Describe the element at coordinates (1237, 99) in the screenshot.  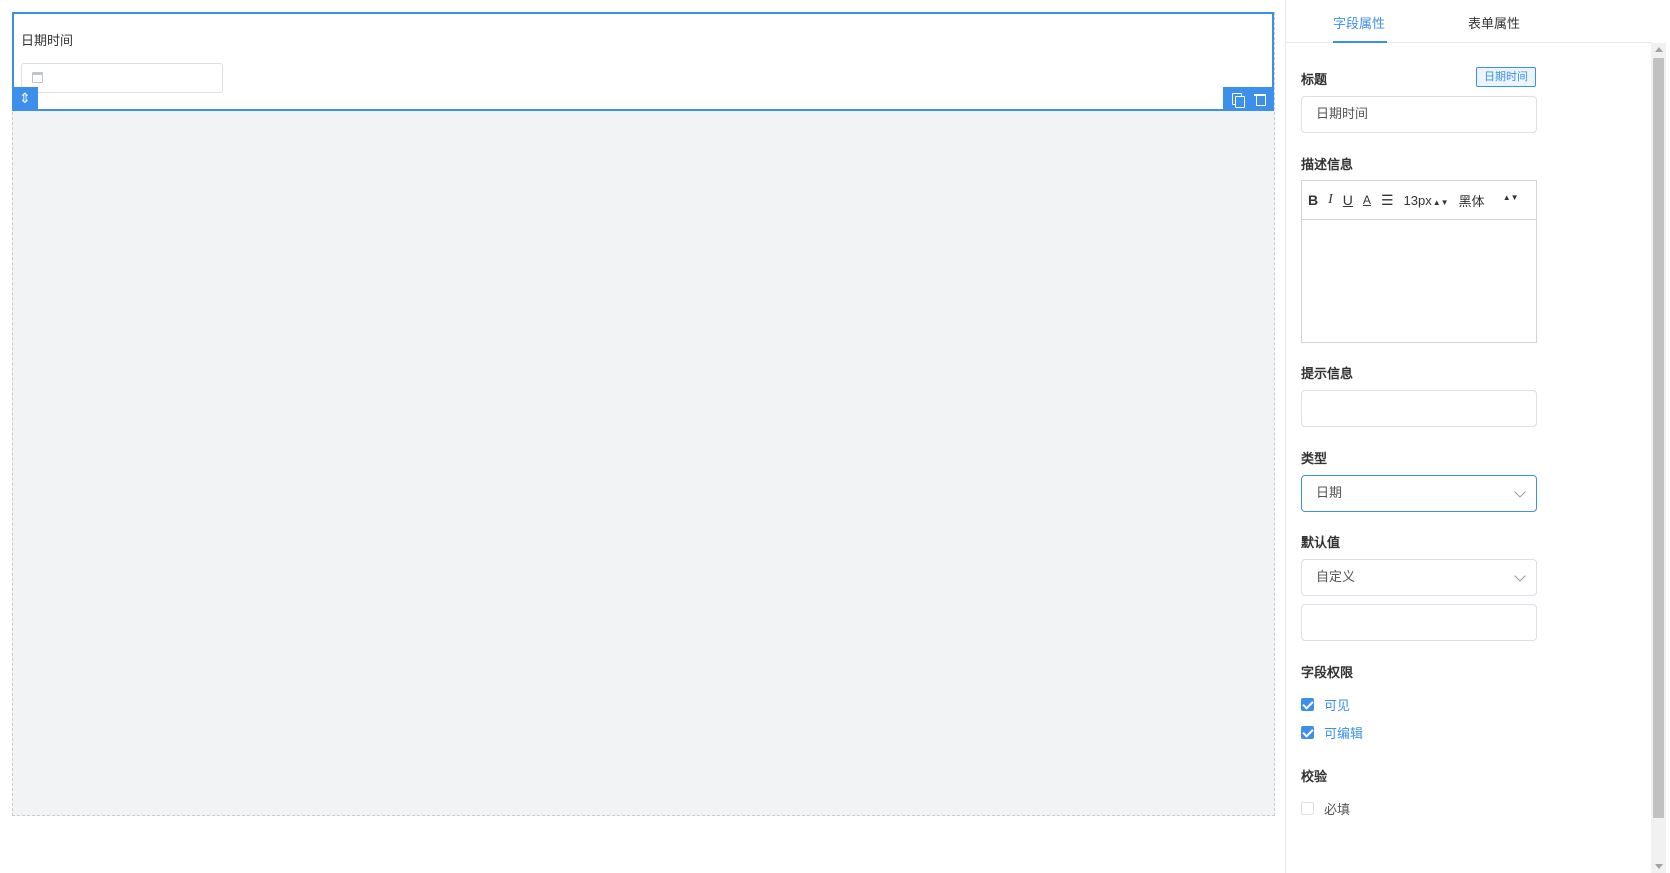
I see `copy-icon` at that location.